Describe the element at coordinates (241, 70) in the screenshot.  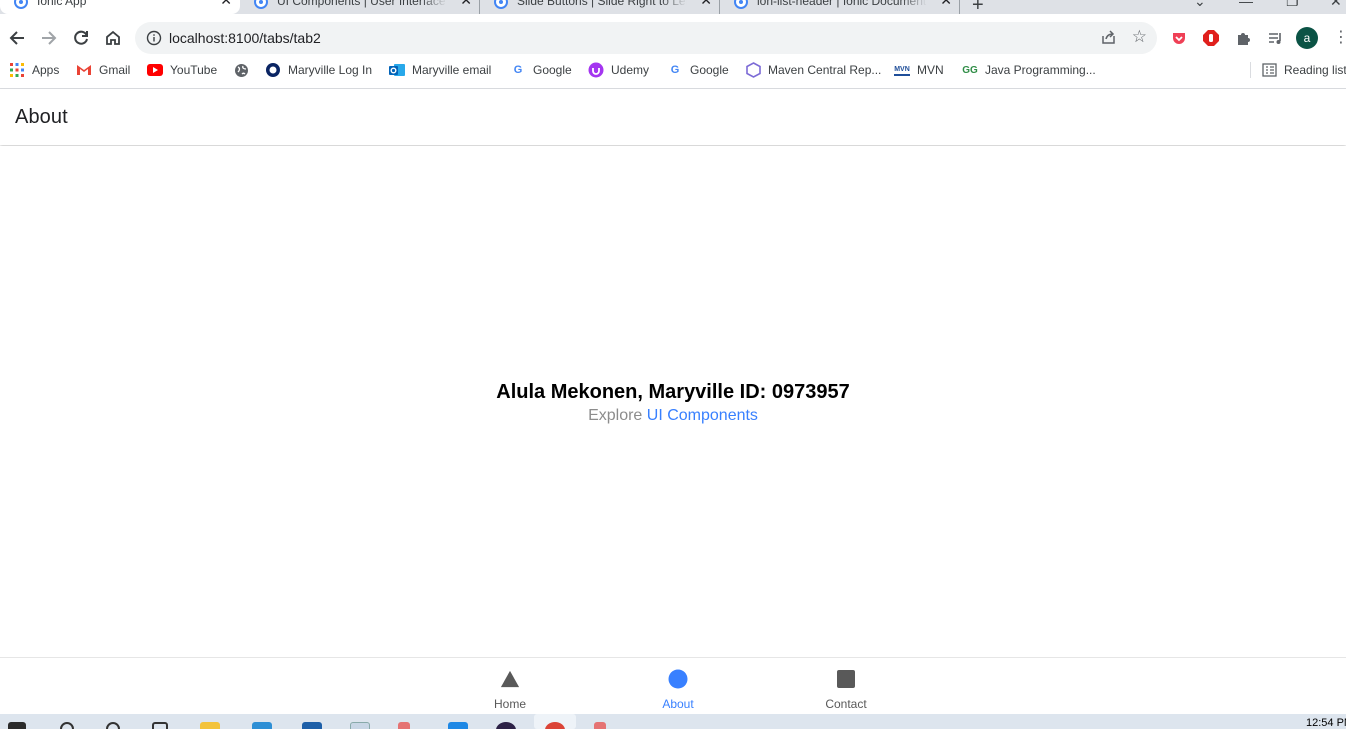
I see `globe-icon` at that location.